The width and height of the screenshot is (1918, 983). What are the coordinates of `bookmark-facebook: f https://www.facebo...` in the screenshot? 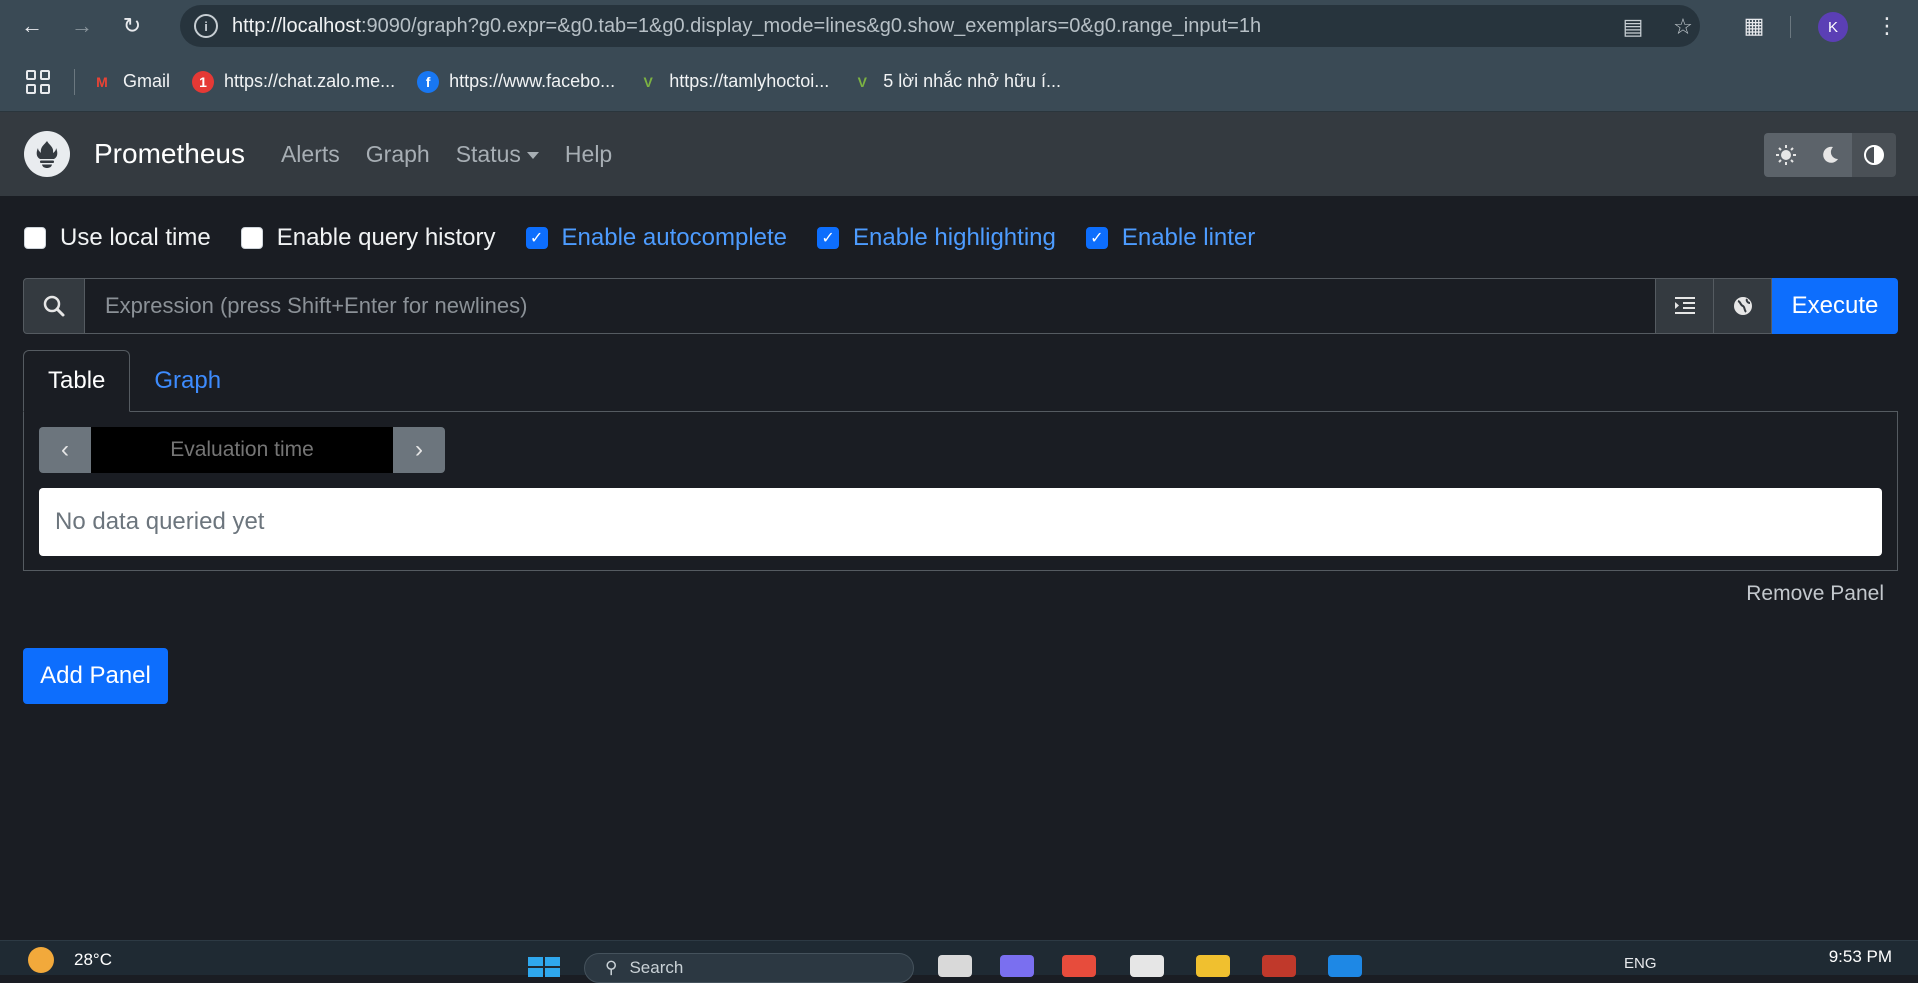 It's located at (516, 81).